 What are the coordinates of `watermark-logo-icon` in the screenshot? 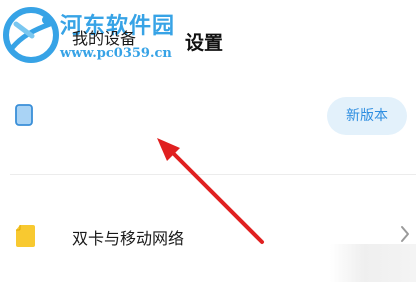 It's located at (31, 35).